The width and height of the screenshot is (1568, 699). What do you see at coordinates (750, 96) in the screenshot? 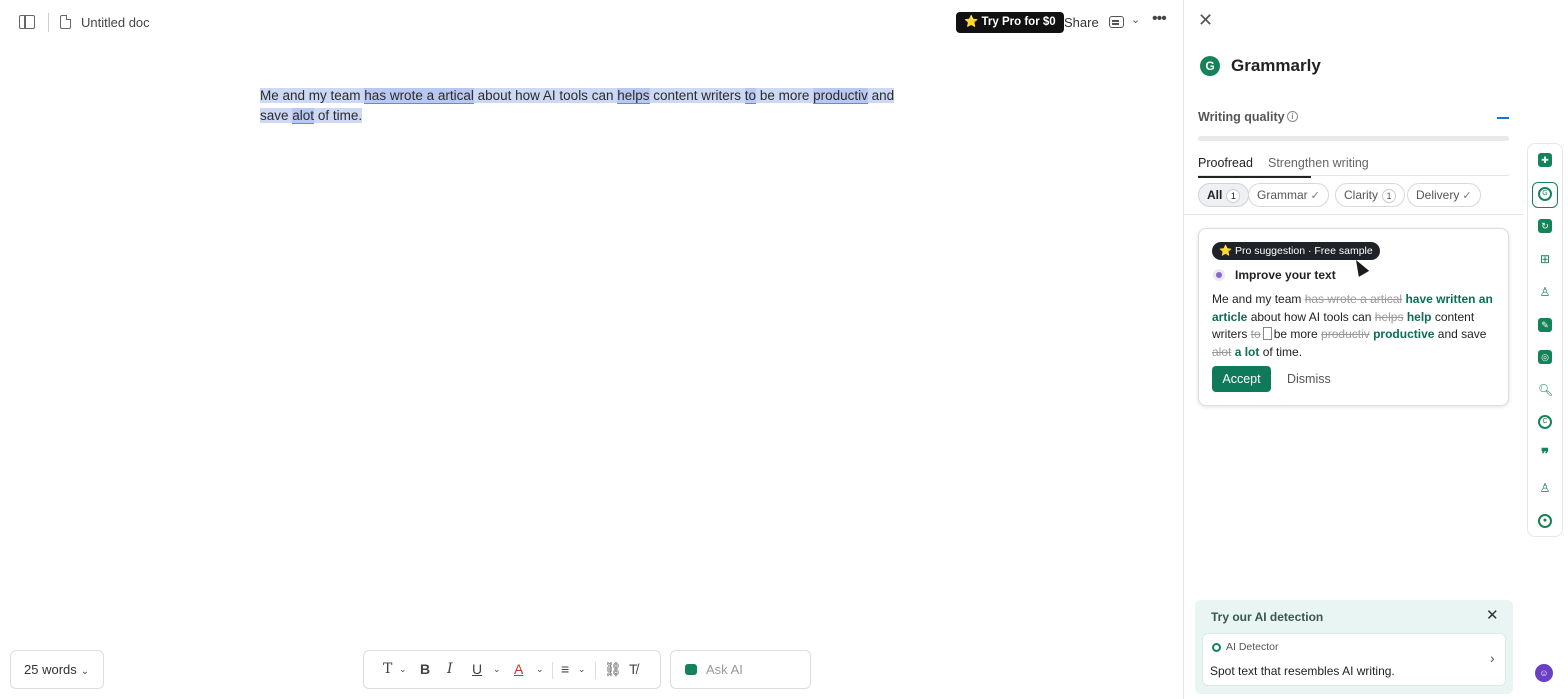
I see `flagged-text: to` at bounding box center [750, 96].